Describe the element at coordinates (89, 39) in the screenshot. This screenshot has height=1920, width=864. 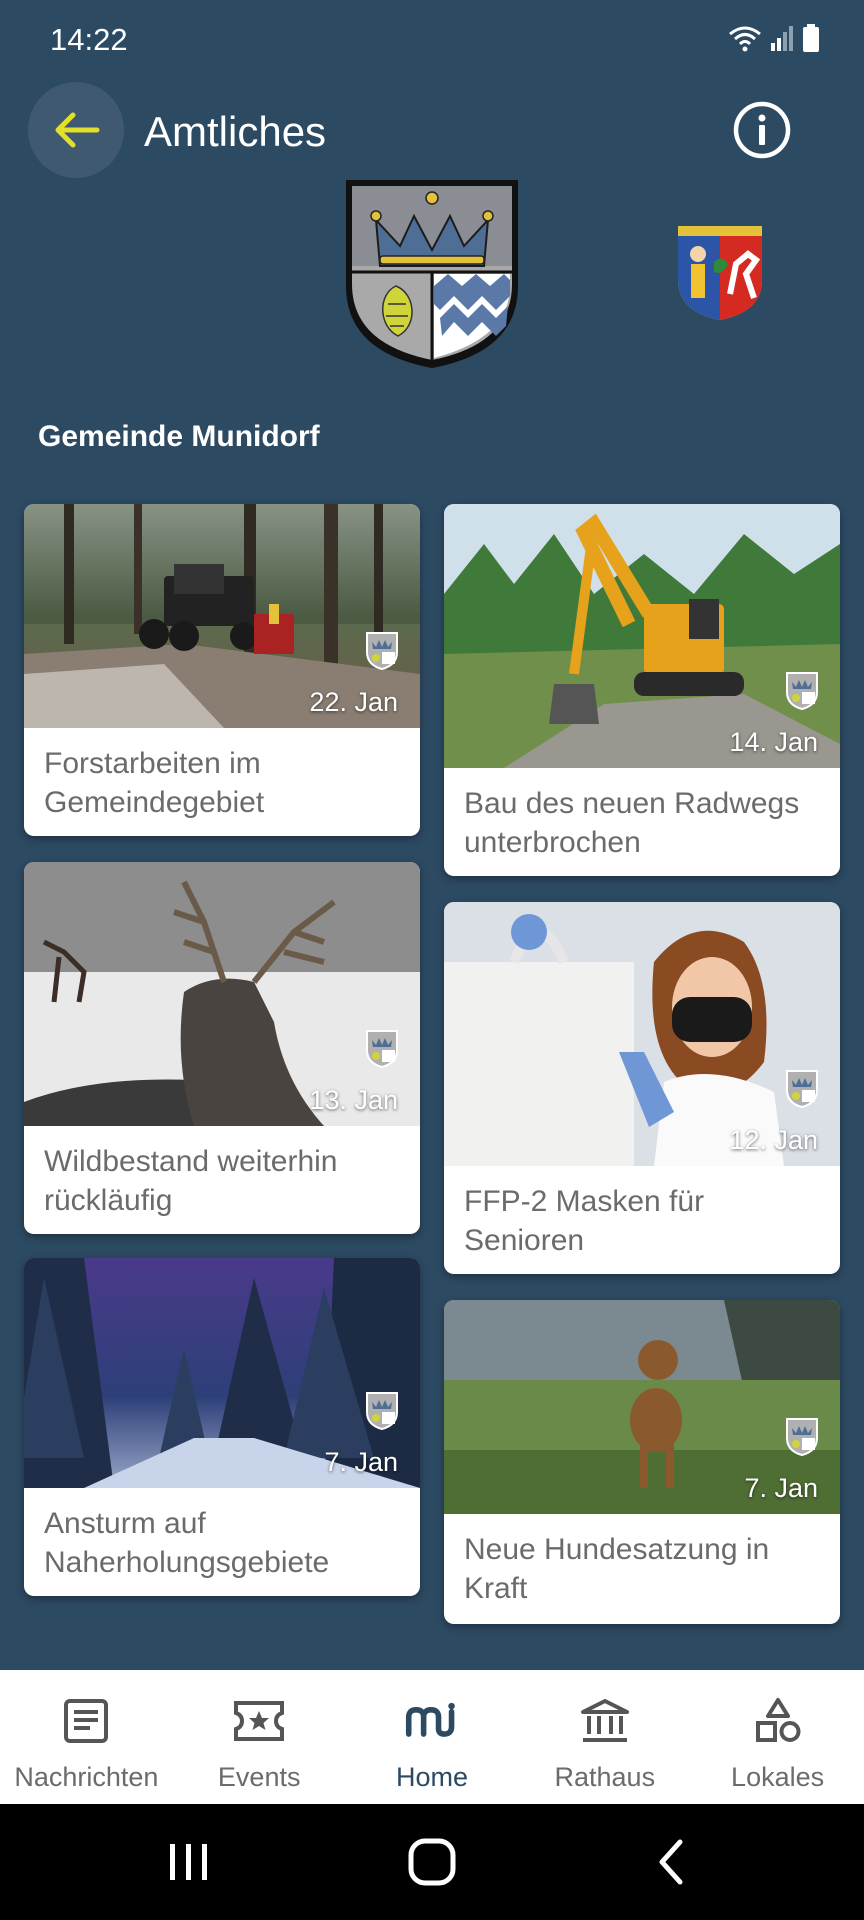
I see `status-time: 14:22` at that location.